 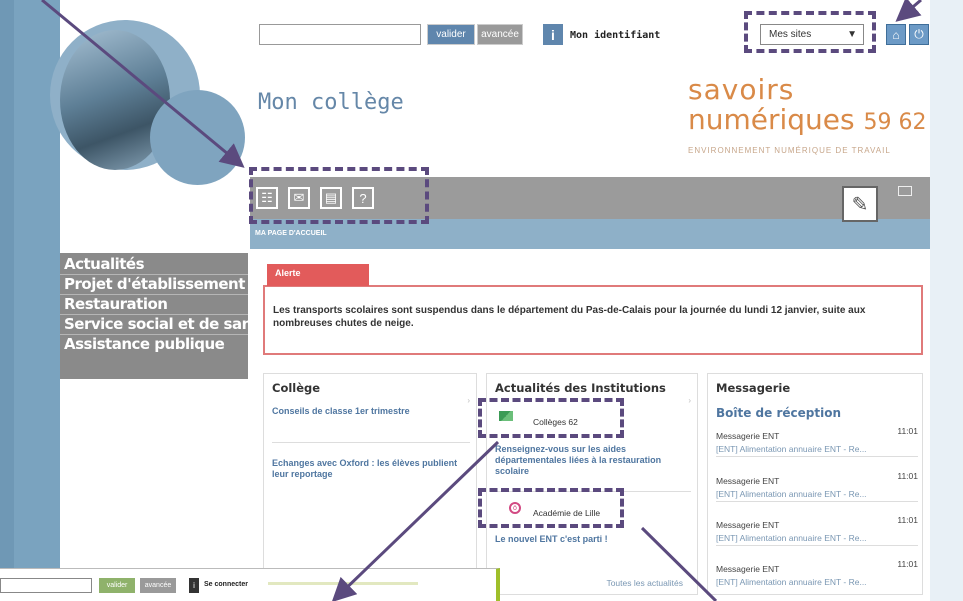 I want to click on brand-number: 59 62, so click(x=895, y=122).